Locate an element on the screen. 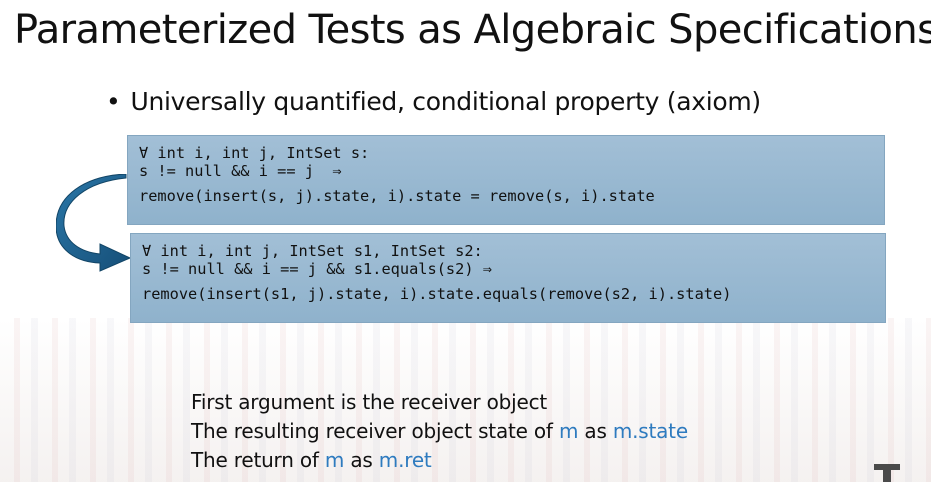 This screenshot has width=931, height=482. code-line: s != null && i == j ⇒ is located at coordinates (240, 171).